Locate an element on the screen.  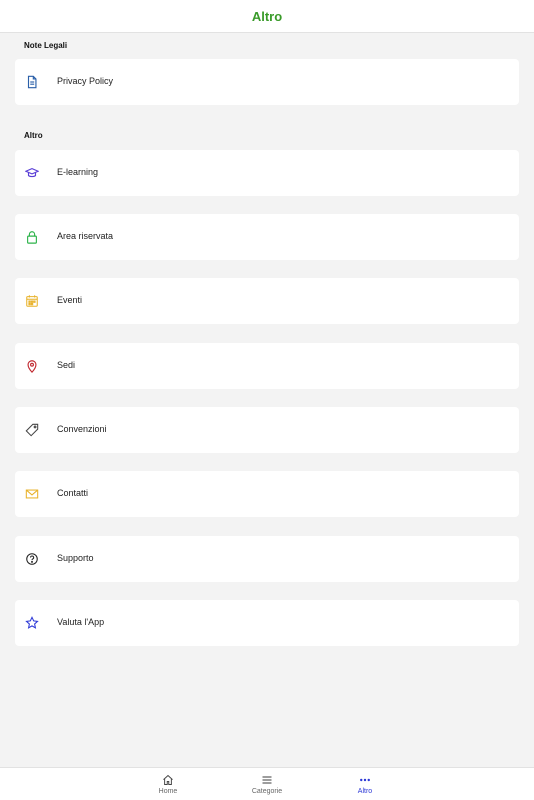
menu-item-eventi: Eventi is located at coordinates (267, 301).